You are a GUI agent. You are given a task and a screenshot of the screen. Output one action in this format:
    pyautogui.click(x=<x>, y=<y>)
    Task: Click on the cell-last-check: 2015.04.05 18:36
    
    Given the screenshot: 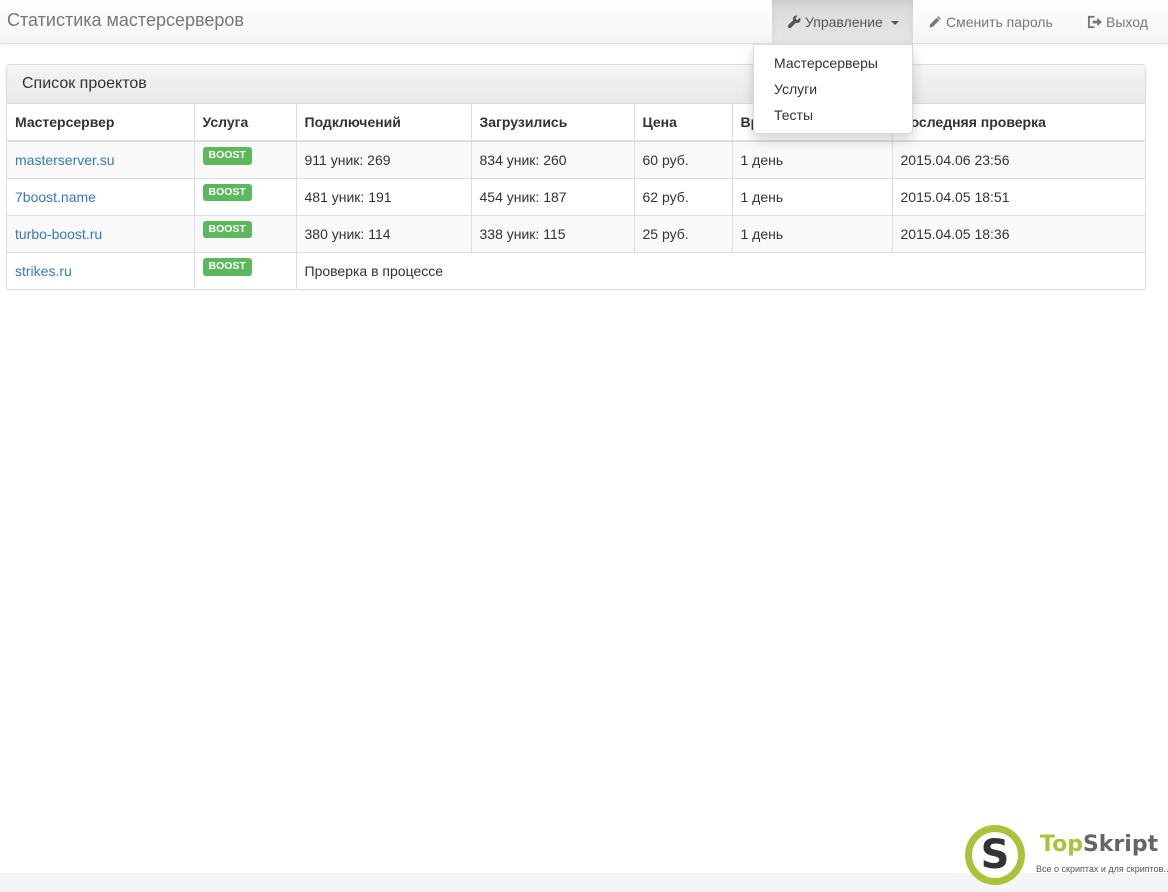 What is the action you would take?
    pyautogui.click(x=1018, y=233)
    